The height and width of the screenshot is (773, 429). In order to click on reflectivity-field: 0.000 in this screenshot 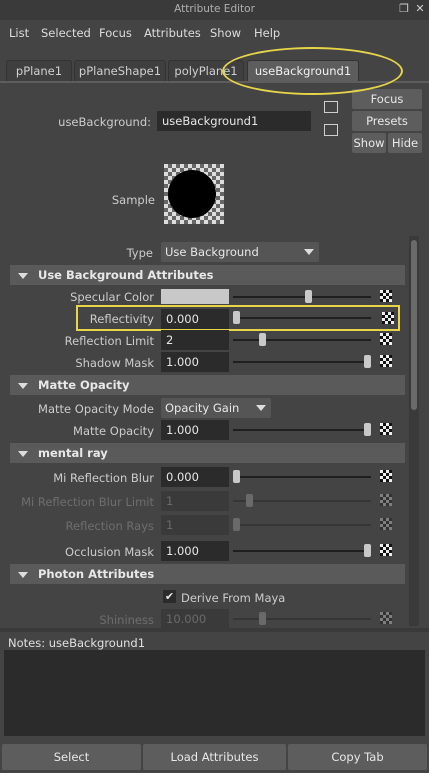, I will do `click(195, 319)`.